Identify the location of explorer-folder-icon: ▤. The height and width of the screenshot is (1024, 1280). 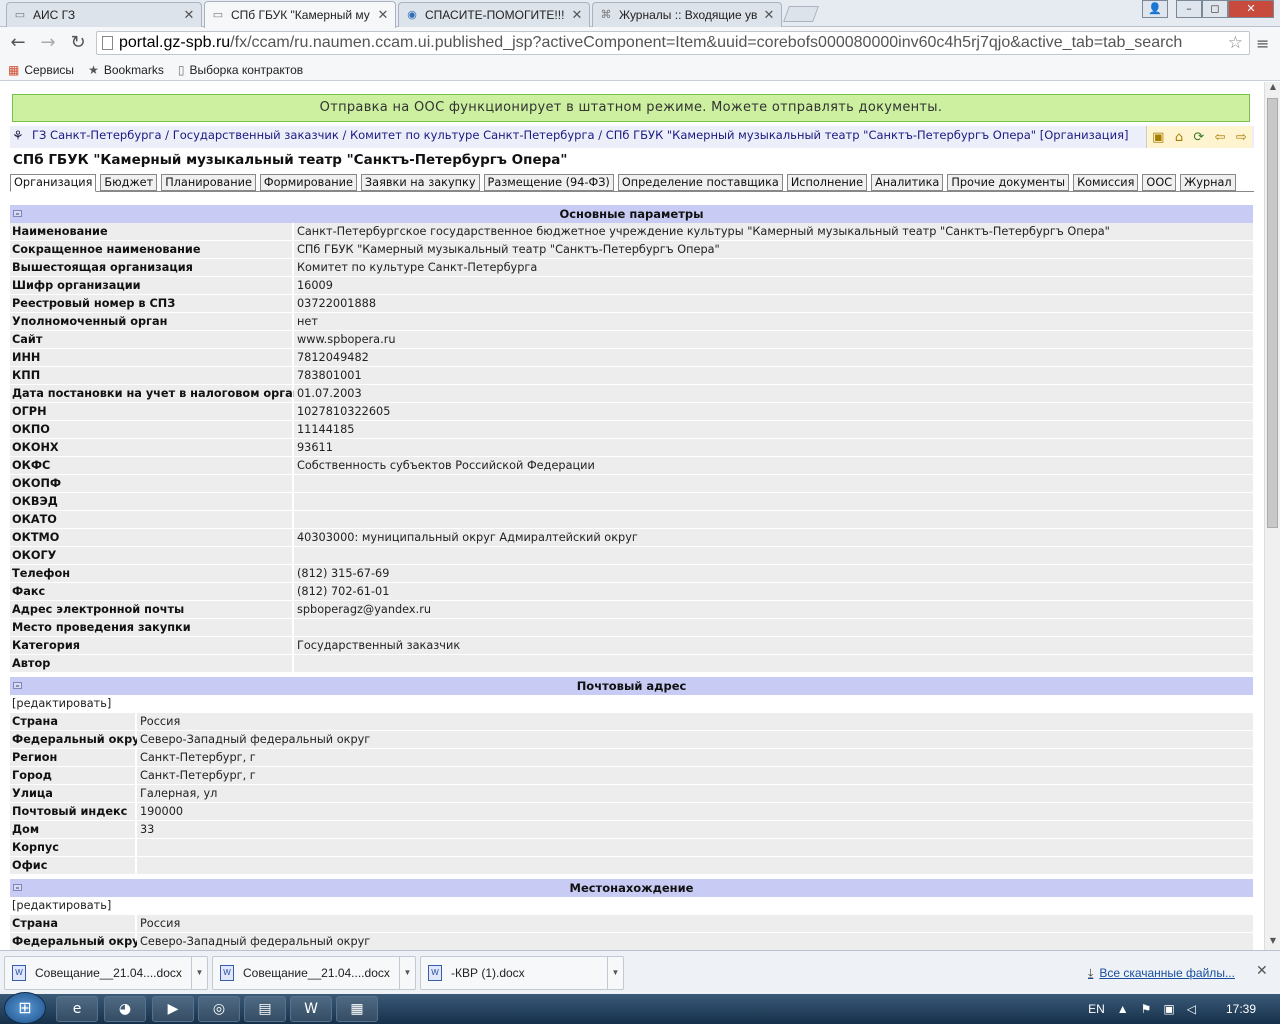
(265, 1009).